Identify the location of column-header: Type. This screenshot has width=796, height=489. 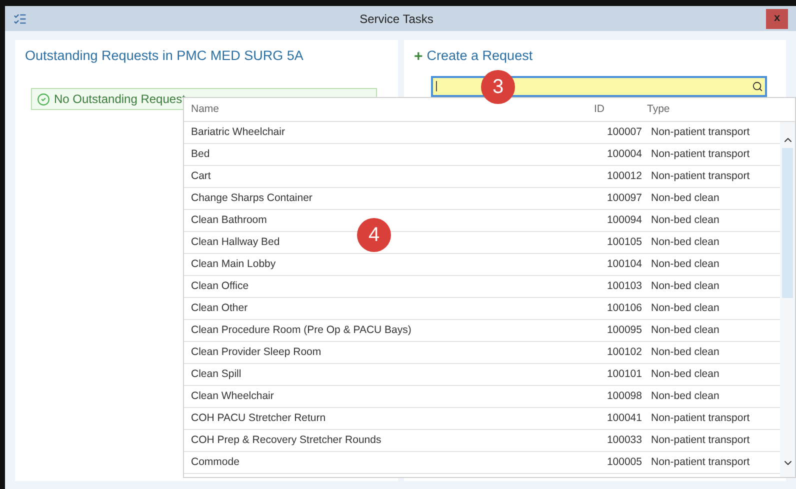
(658, 109).